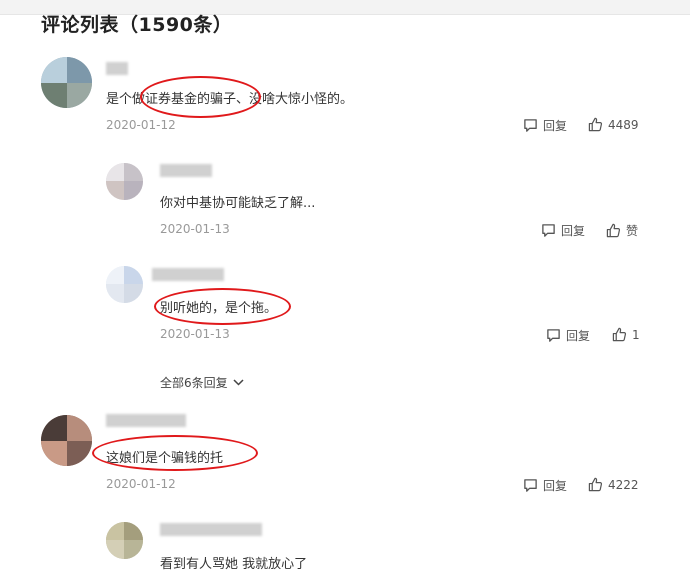 Image resolution: width=690 pixels, height=572 pixels. I want to click on like-count: 1, so click(636, 334).